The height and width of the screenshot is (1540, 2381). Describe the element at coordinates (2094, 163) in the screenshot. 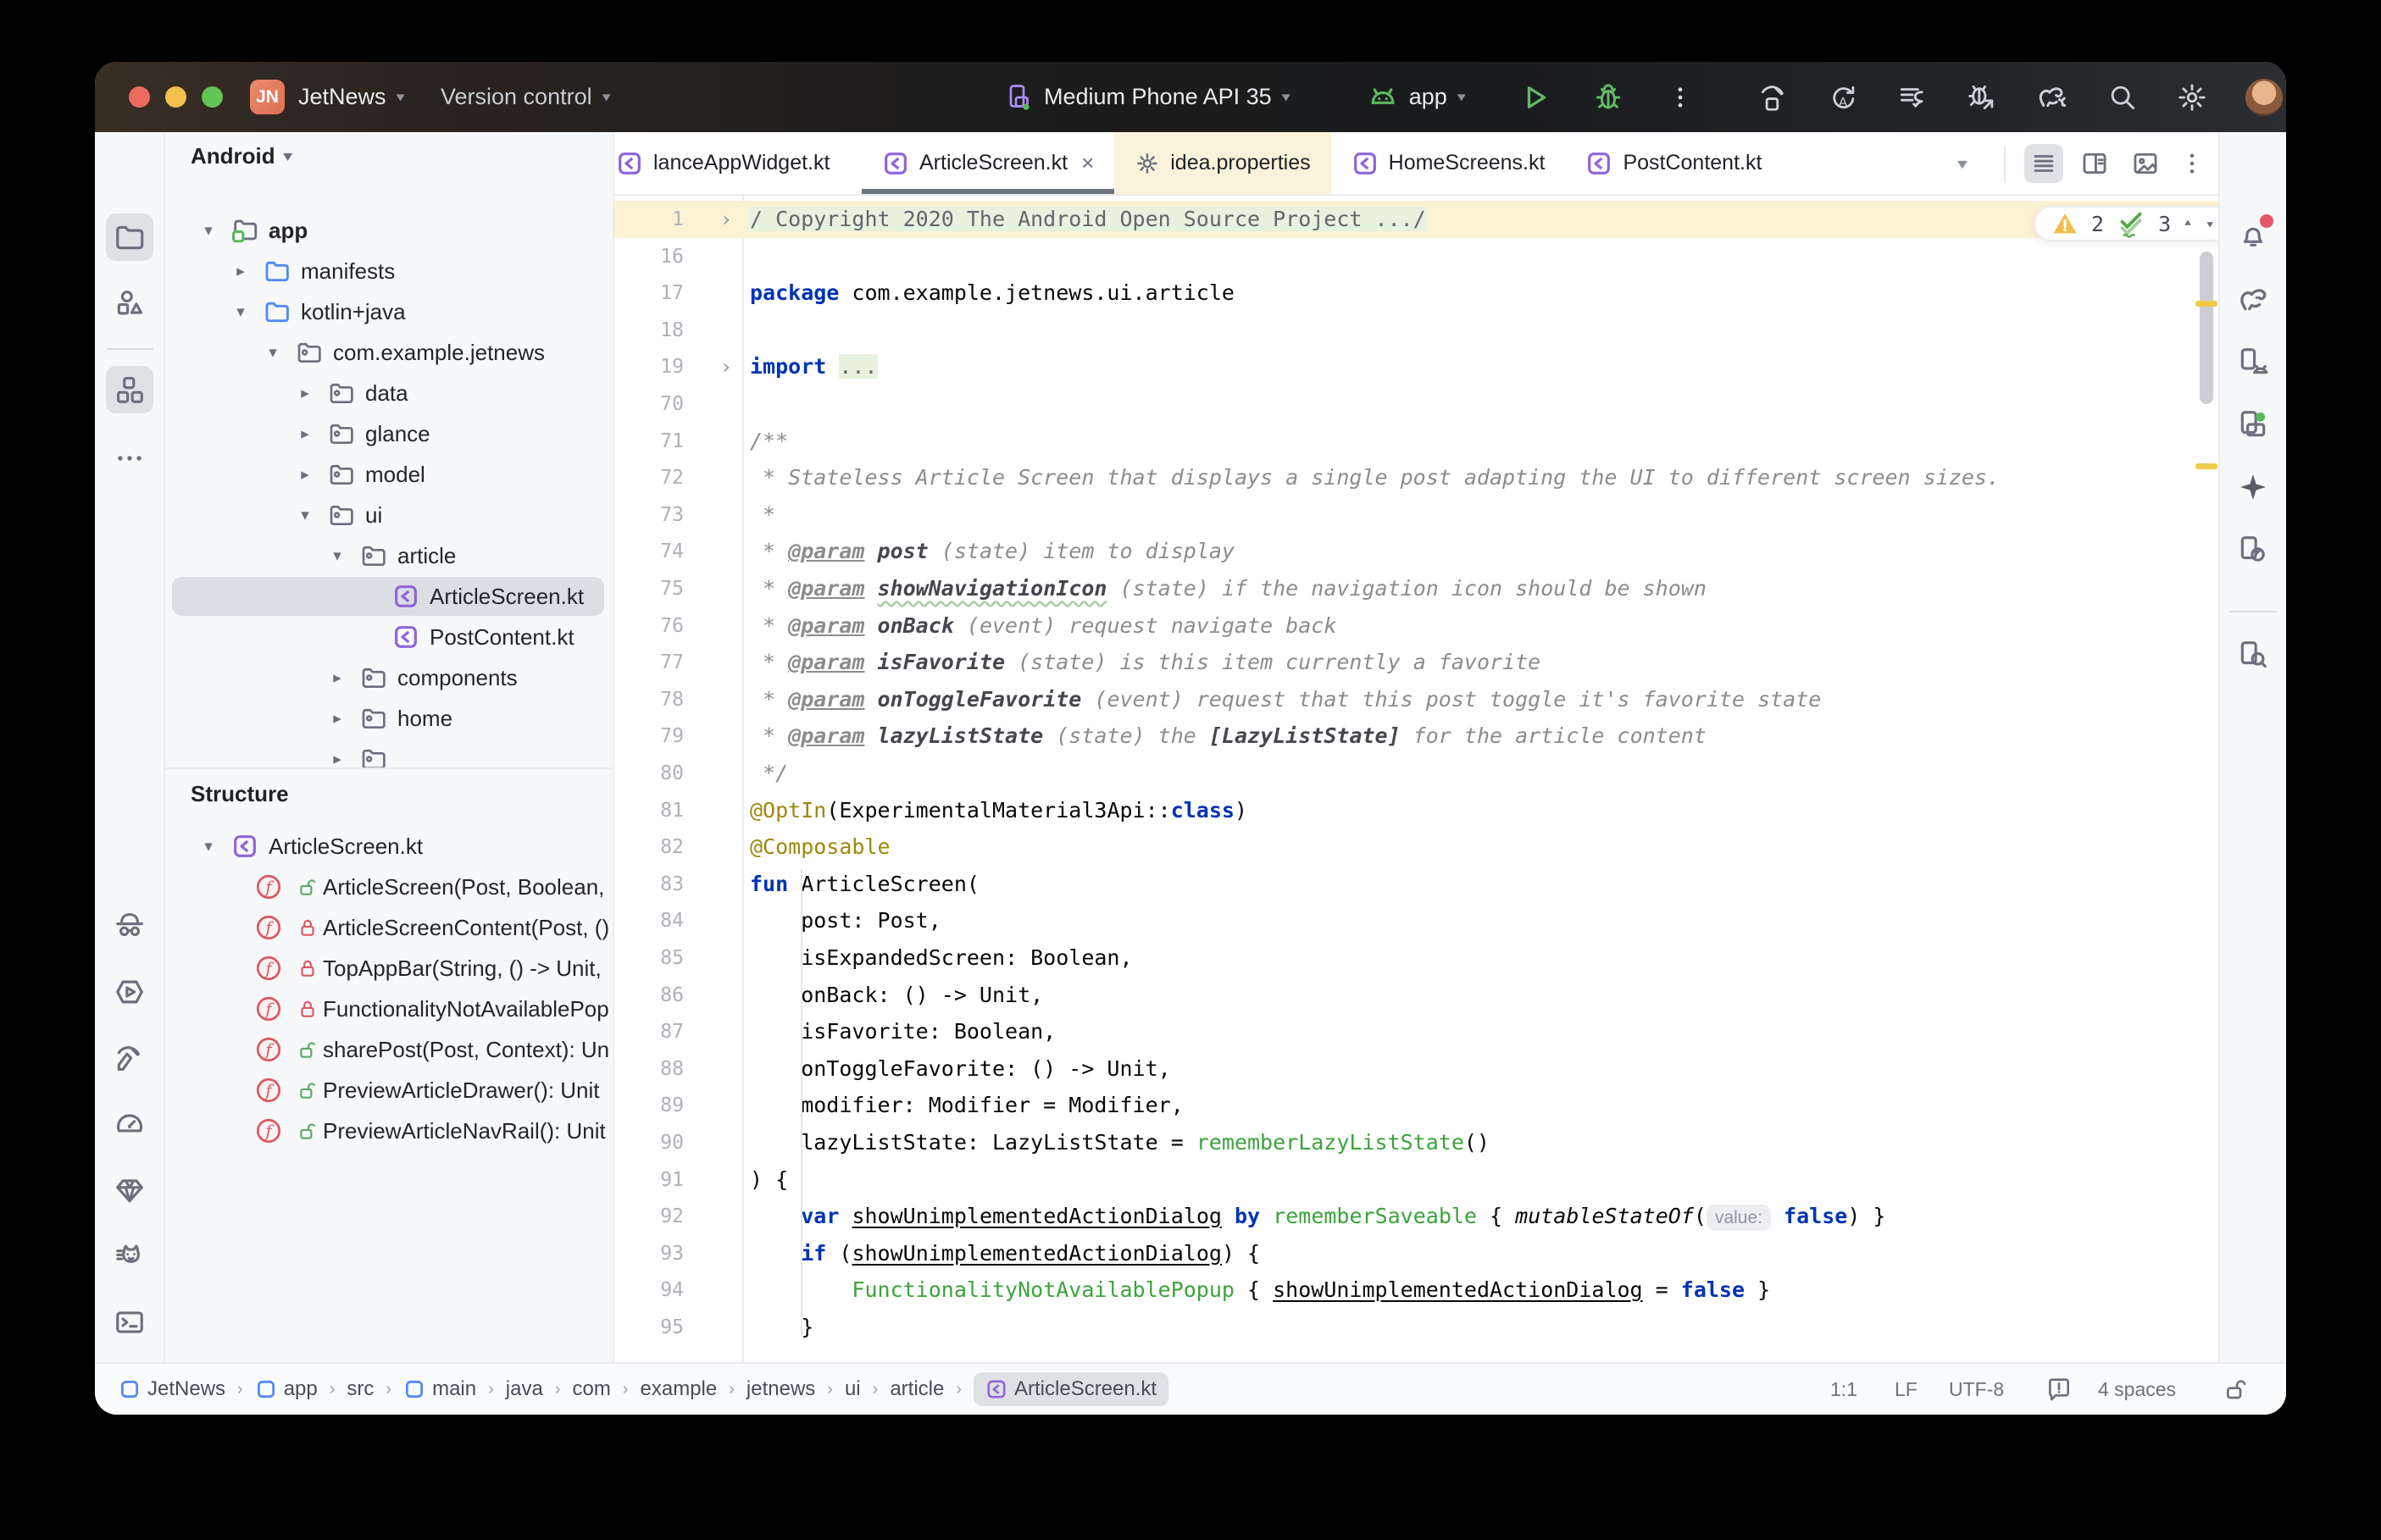

I see `split-editor-button` at that location.